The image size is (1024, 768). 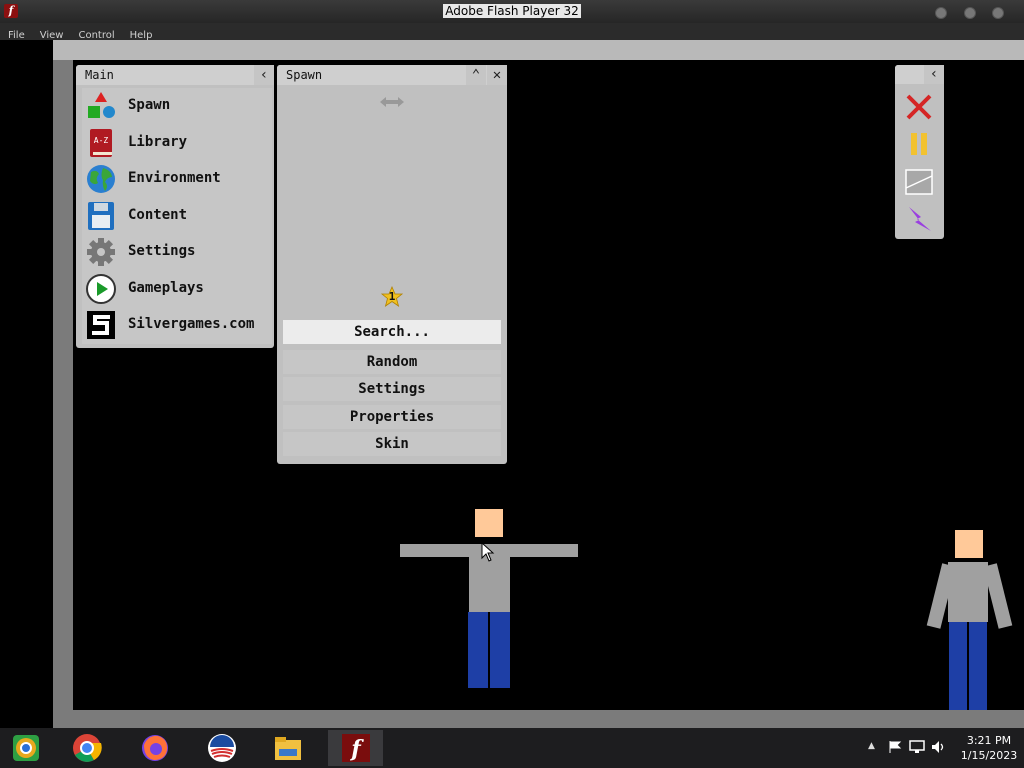 I want to click on main-item-label: Content, so click(x=158, y=214).